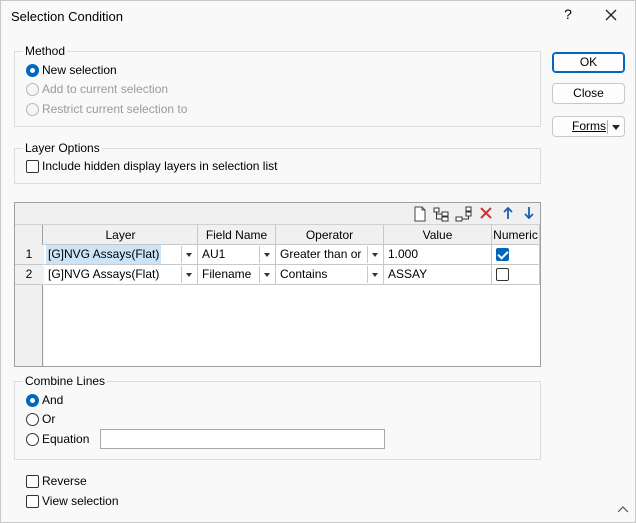 The height and width of the screenshot is (523, 636). Describe the element at coordinates (64, 481) in the screenshot. I see `reverse-label: Reverse` at that location.